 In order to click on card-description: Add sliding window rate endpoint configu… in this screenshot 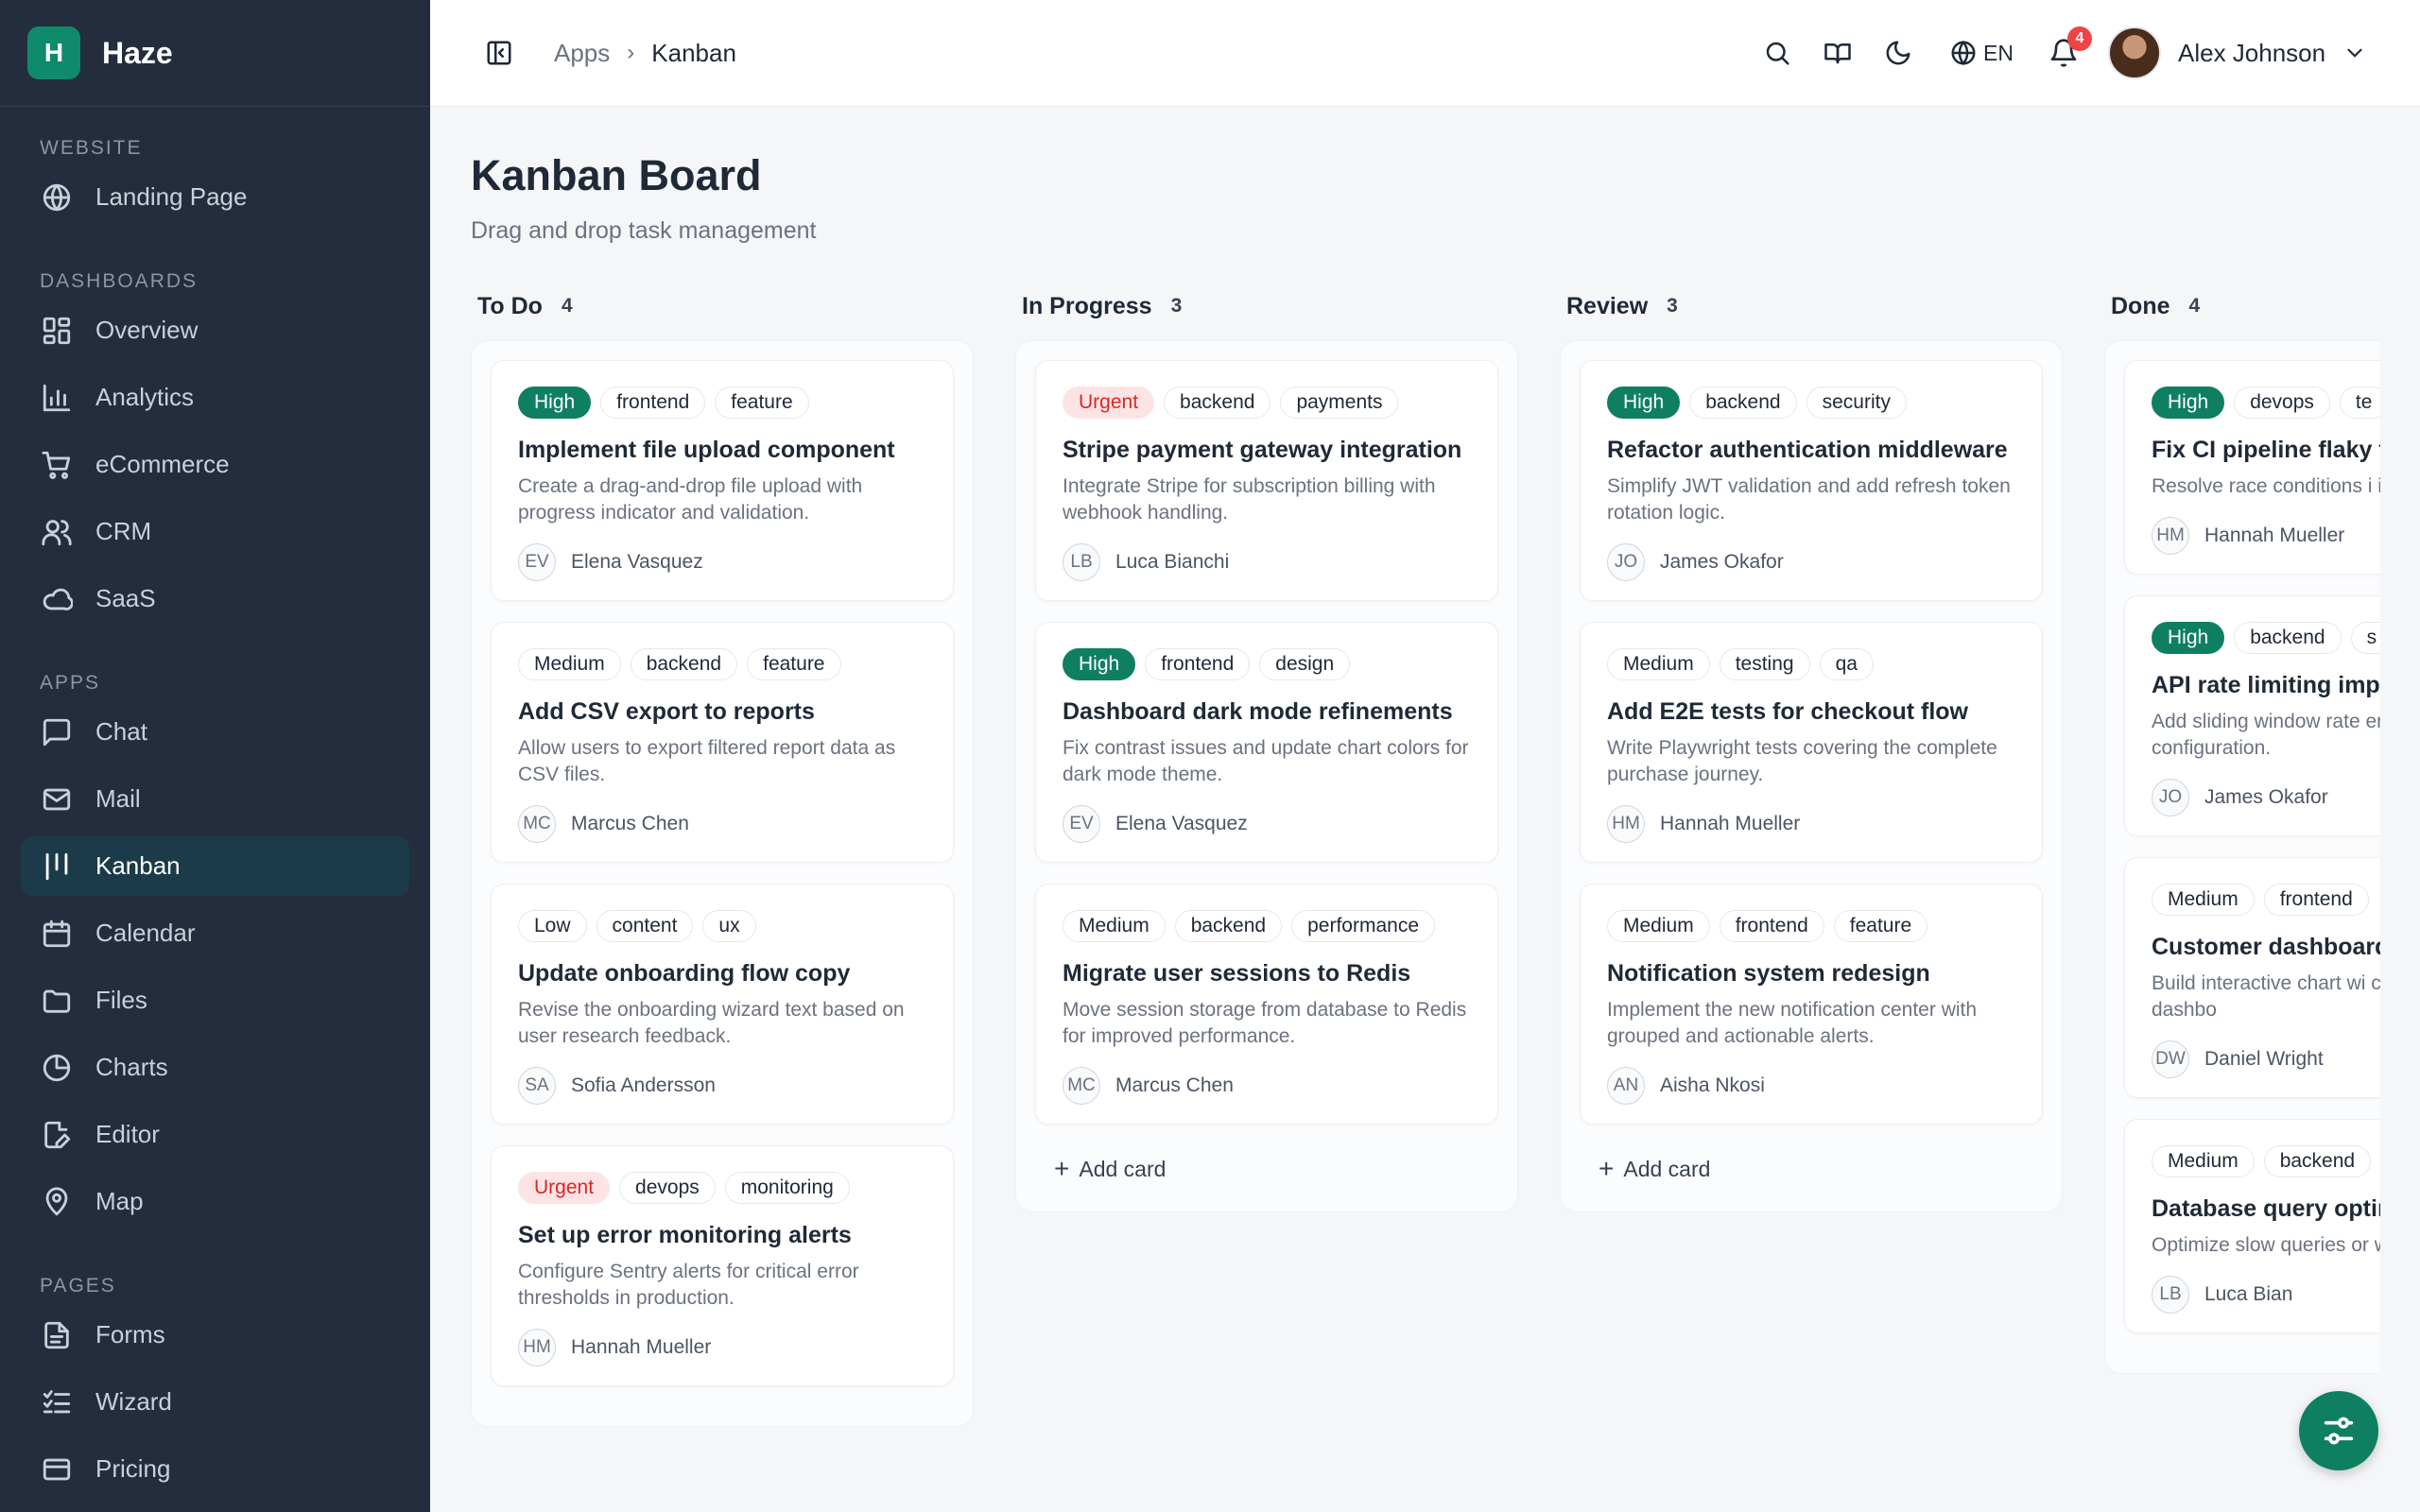, I will do `click(2266, 735)`.